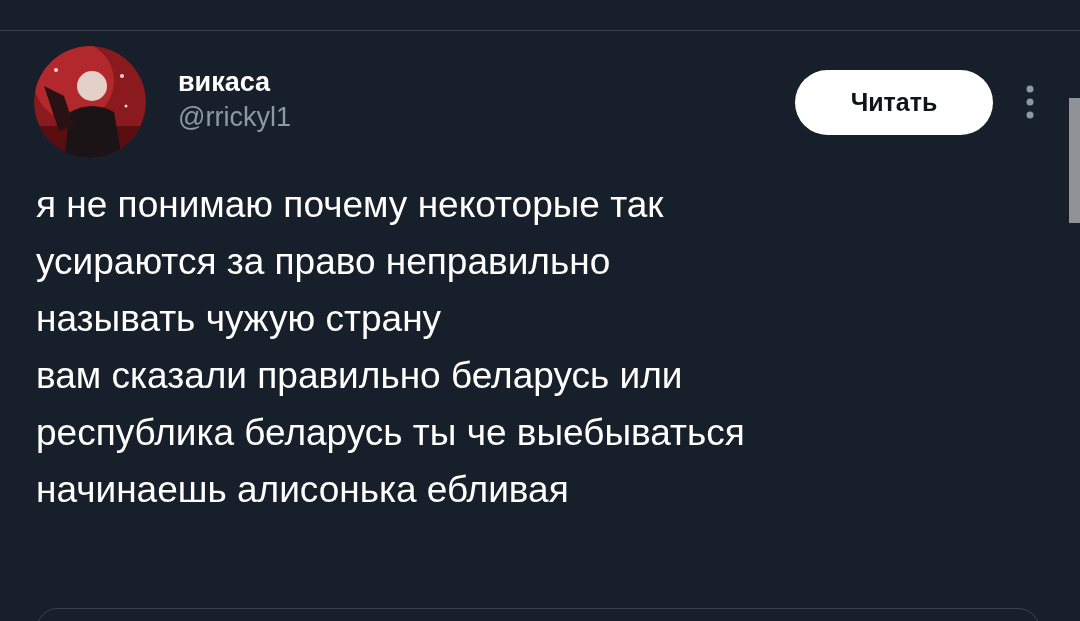 This screenshot has height=621, width=1080. Describe the element at coordinates (234, 82) in the screenshot. I see `author-name: викаса` at that location.